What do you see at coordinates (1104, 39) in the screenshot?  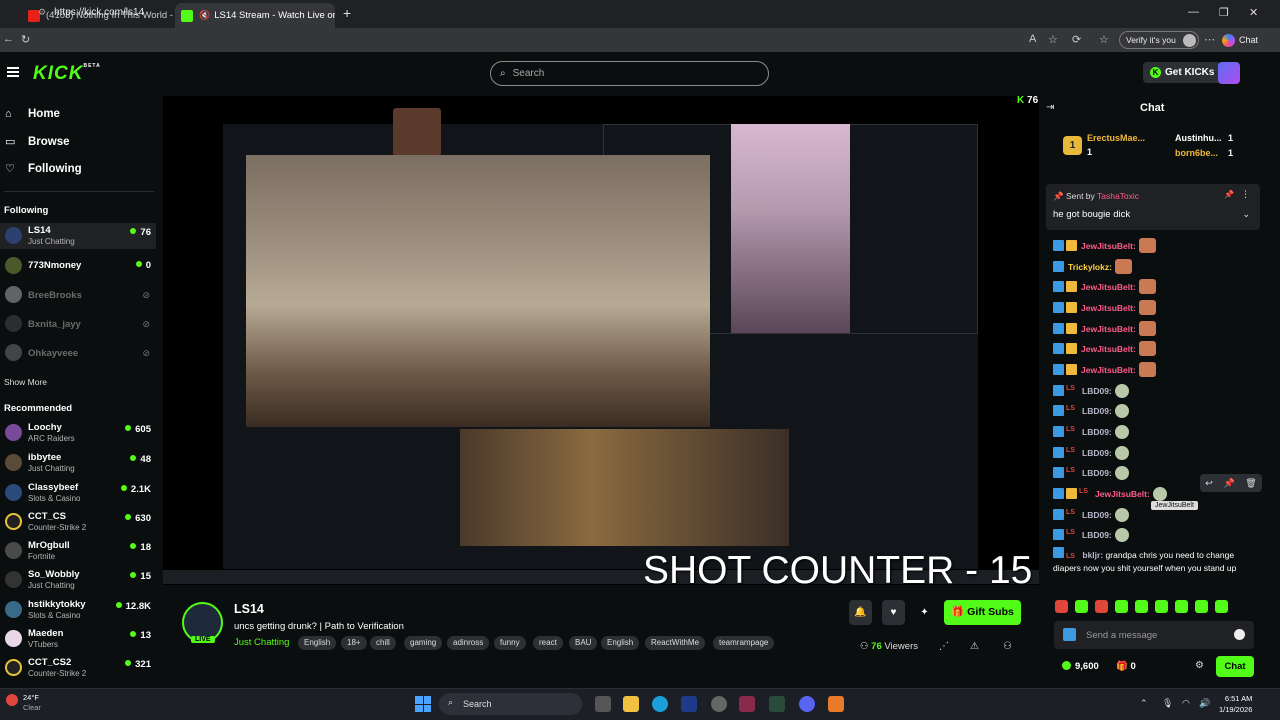 I see `collections-icon: ☆` at bounding box center [1104, 39].